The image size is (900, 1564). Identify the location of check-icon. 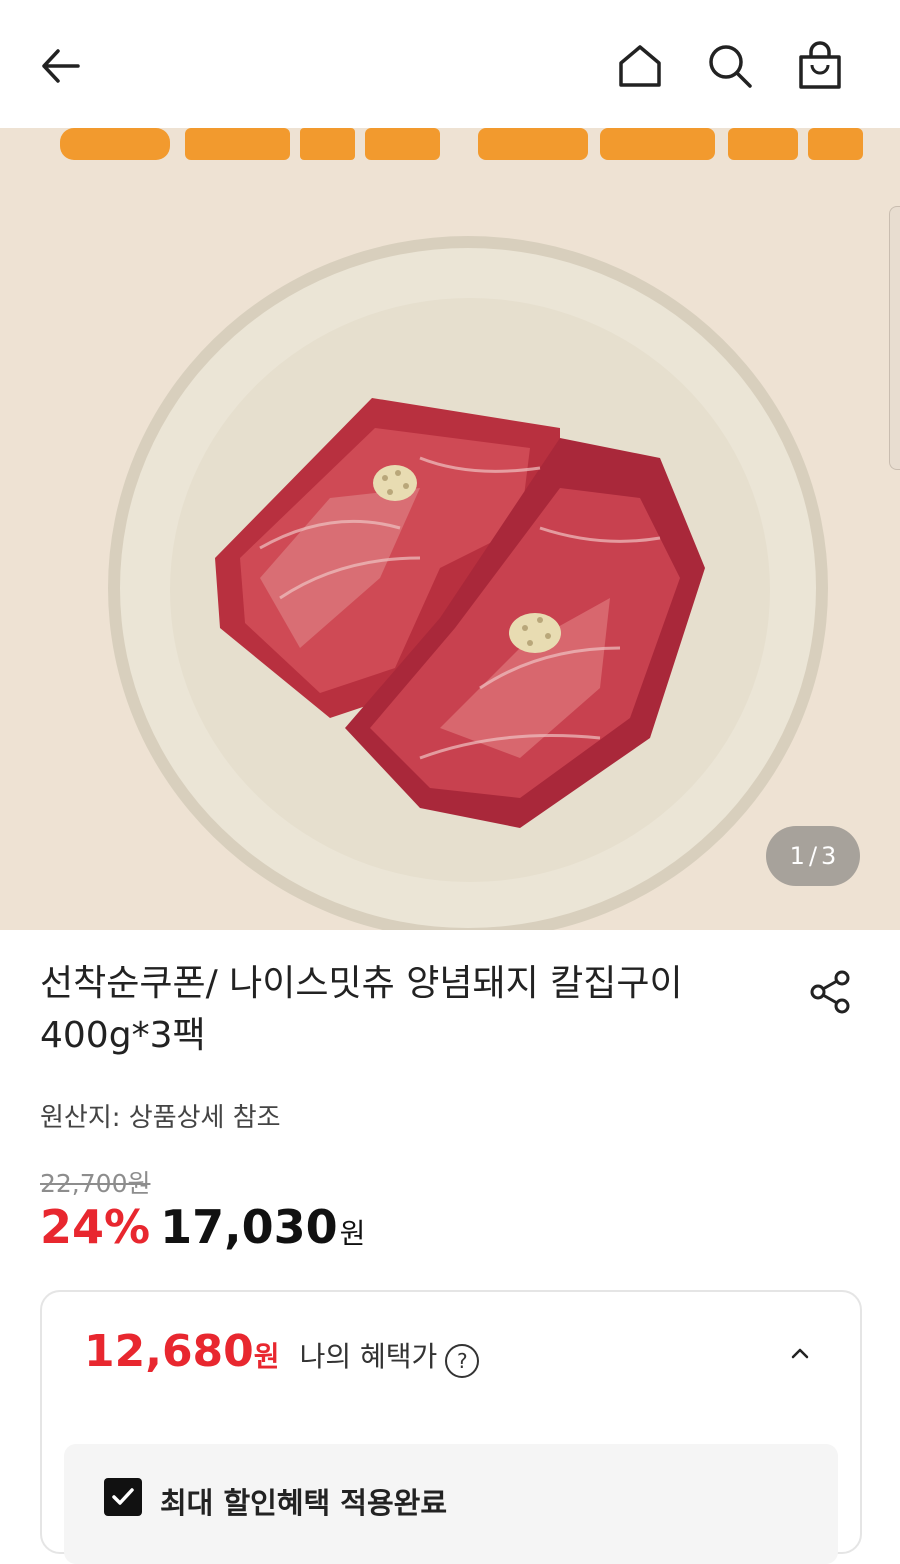
(123, 1496).